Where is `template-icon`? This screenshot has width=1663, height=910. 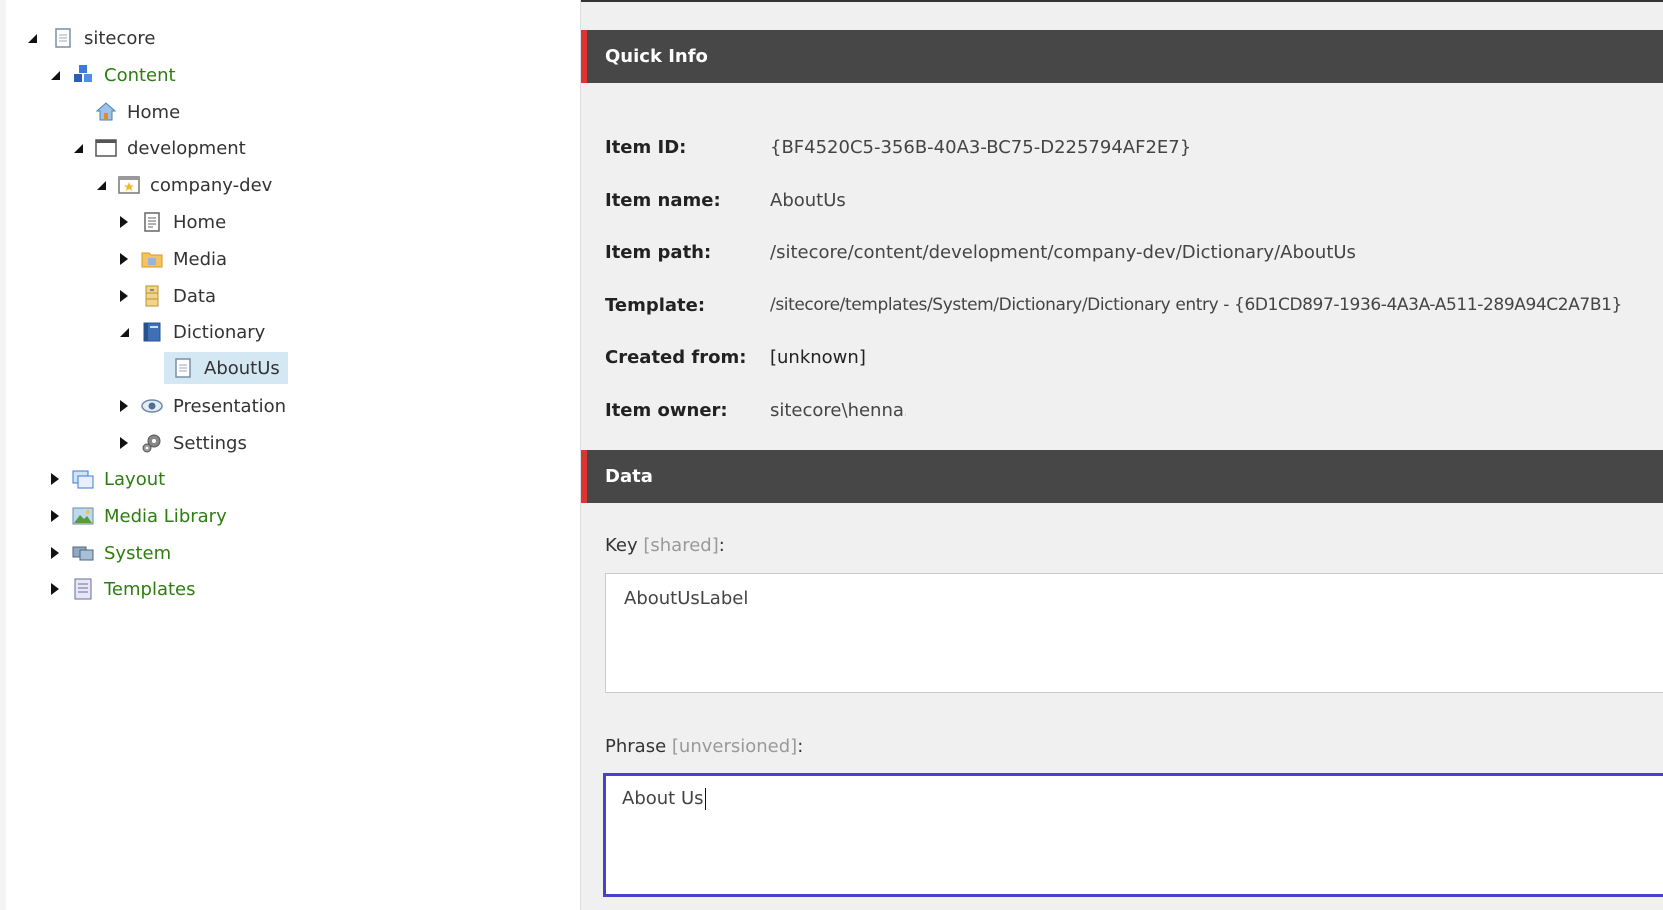 template-icon is located at coordinates (83, 589).